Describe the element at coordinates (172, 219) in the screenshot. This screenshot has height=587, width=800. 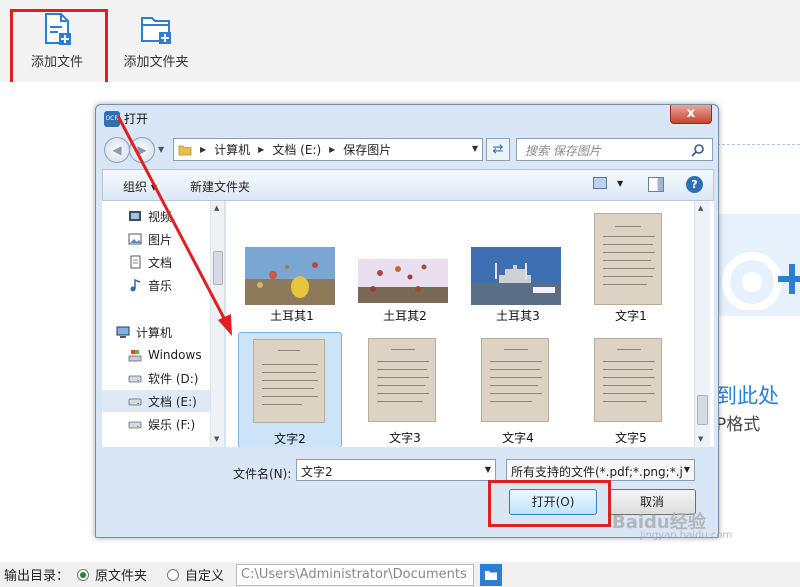
I see `annotation-arrow-line` at that location.